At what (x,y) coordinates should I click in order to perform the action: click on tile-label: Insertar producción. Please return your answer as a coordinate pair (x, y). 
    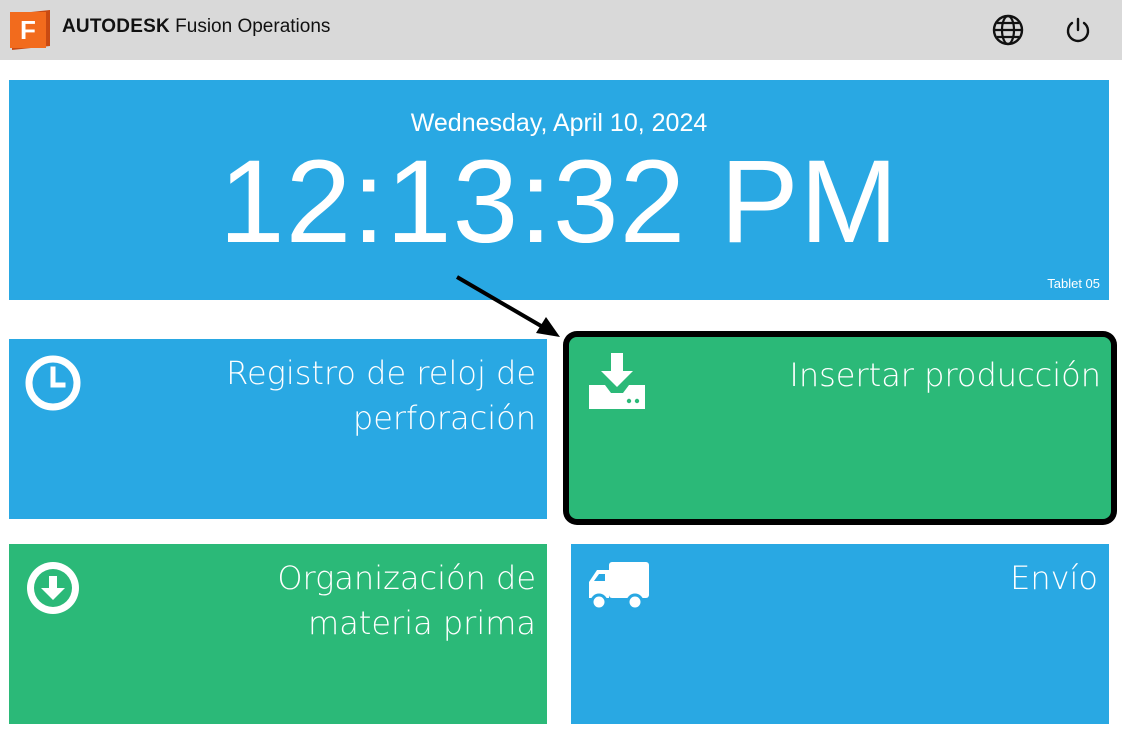
    Looking at the image, I should click on (945, 375).